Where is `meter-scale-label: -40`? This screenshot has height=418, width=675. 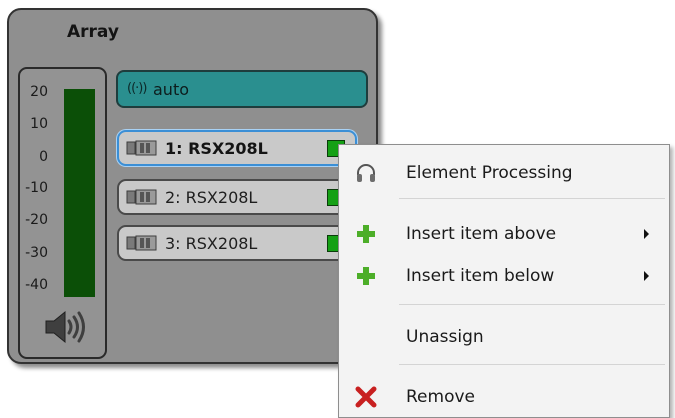 meter-scale-label: -40 is located at coordinates (36, 285).